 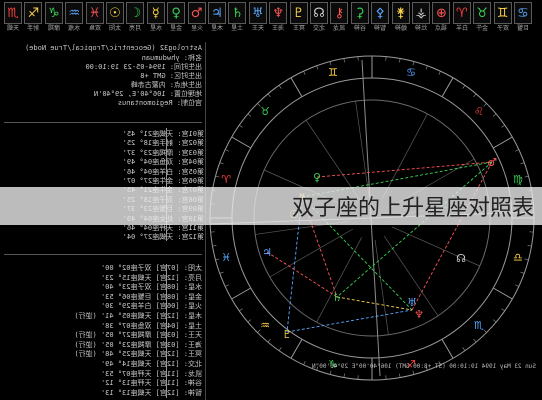 I want to click on toolbar-label: 谷神, so click(x=359, y=28).